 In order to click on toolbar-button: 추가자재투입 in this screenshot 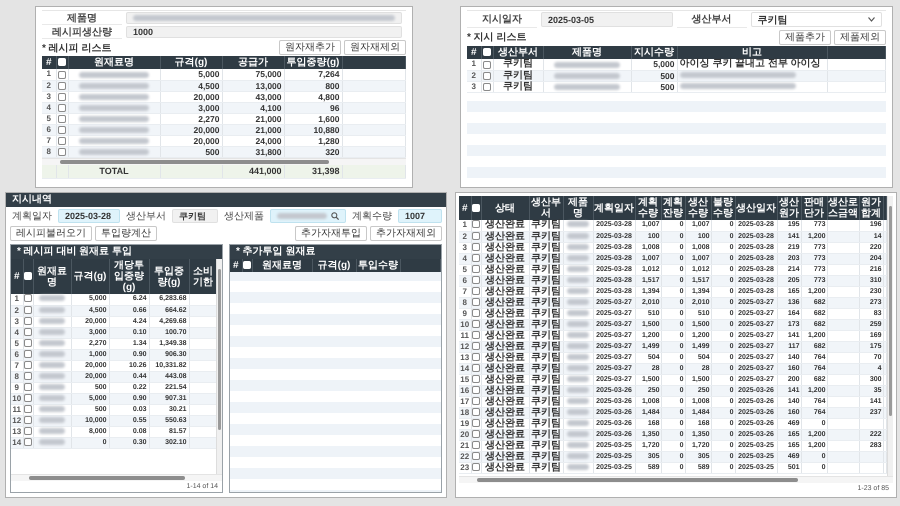, I will do `click(331, 233)`.